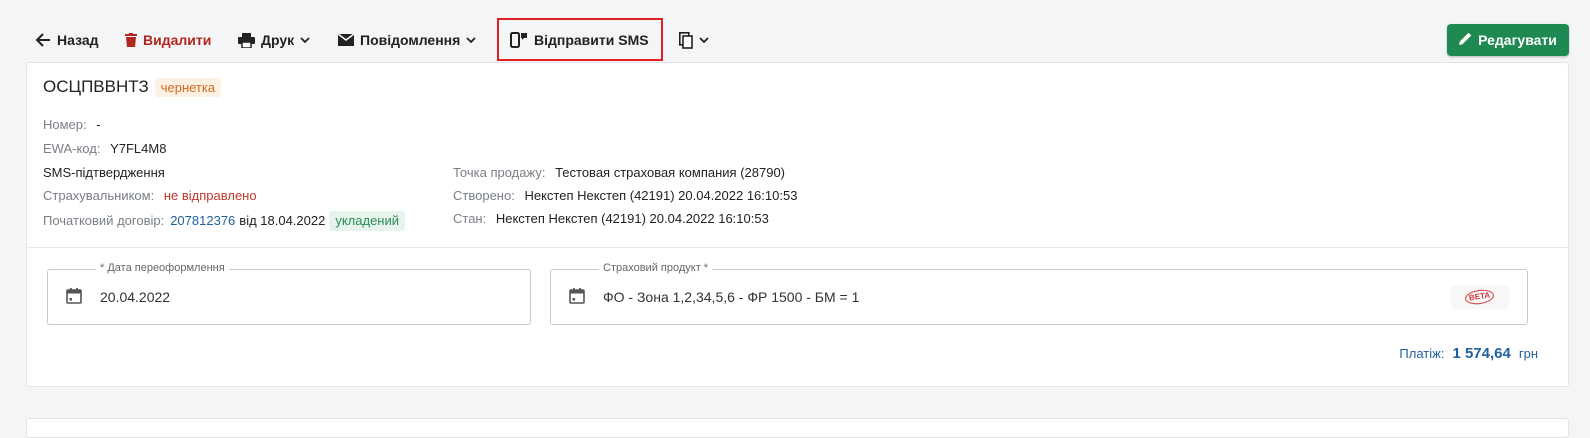 The height and width of the screenshot is (438, 1590). I want to click on beta-badge: BETA, so click(1480, 297).